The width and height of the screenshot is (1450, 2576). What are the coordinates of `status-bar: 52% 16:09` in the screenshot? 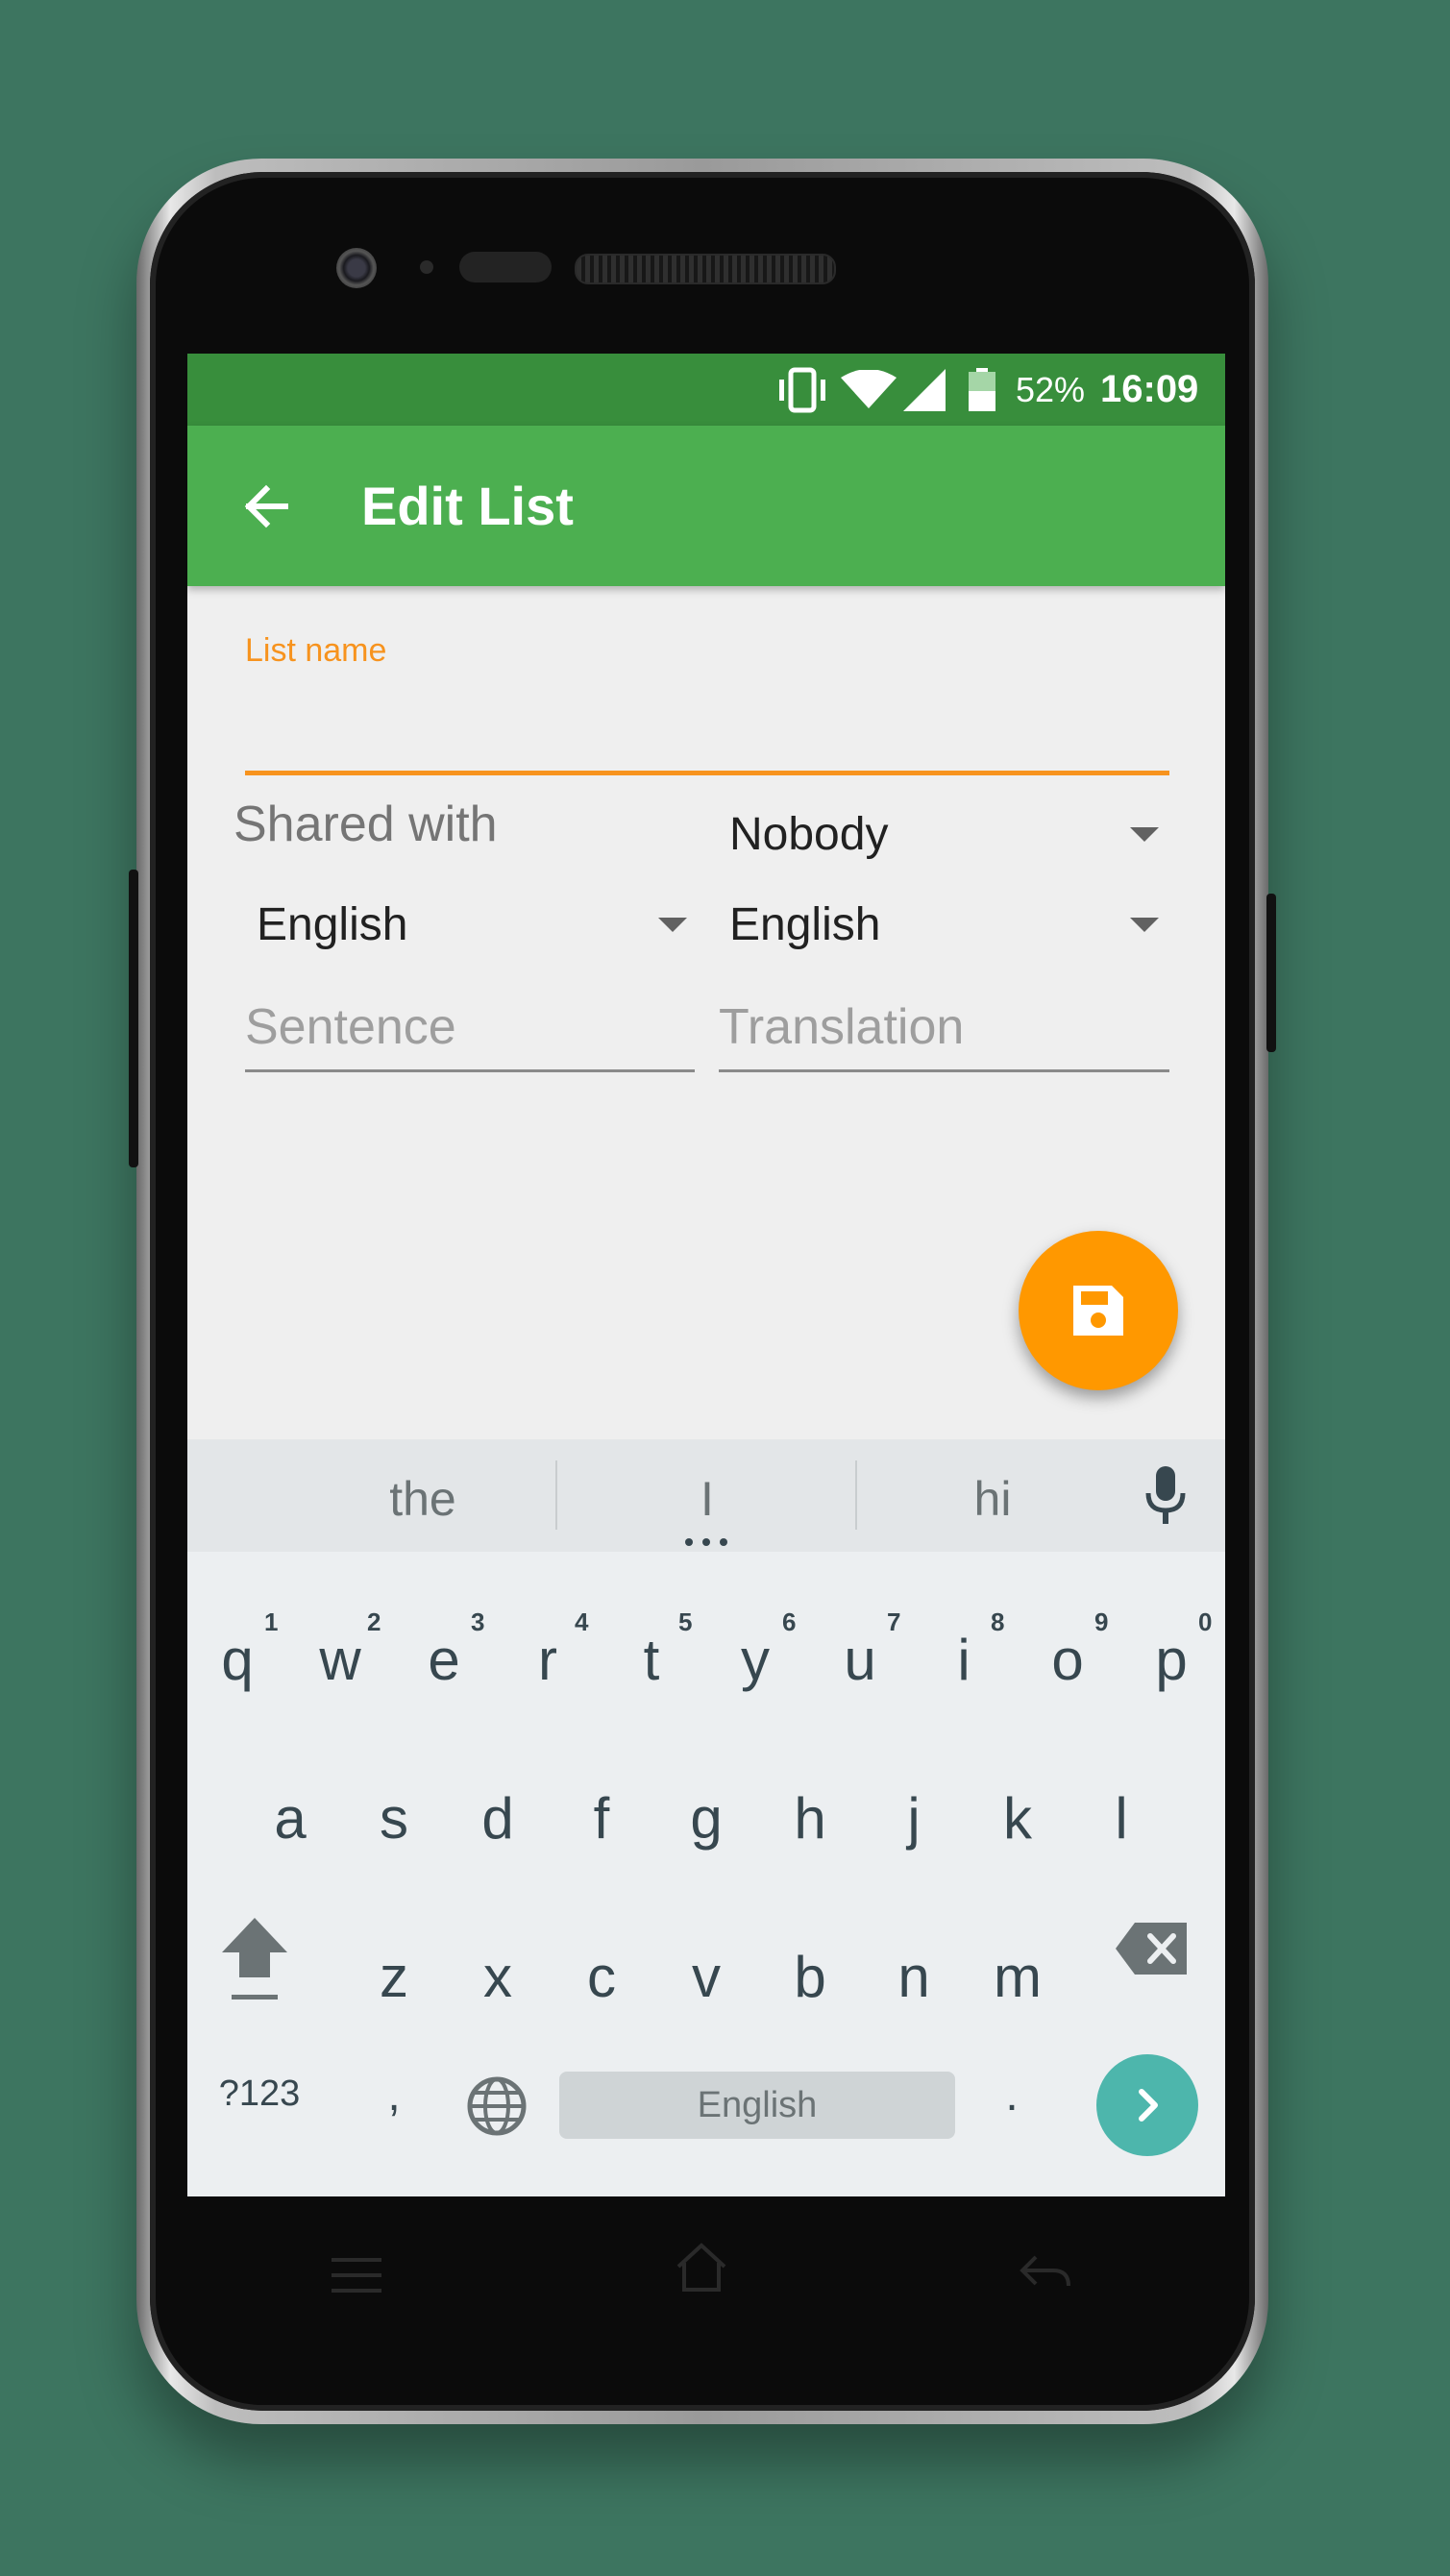 It's located at (706, 390).